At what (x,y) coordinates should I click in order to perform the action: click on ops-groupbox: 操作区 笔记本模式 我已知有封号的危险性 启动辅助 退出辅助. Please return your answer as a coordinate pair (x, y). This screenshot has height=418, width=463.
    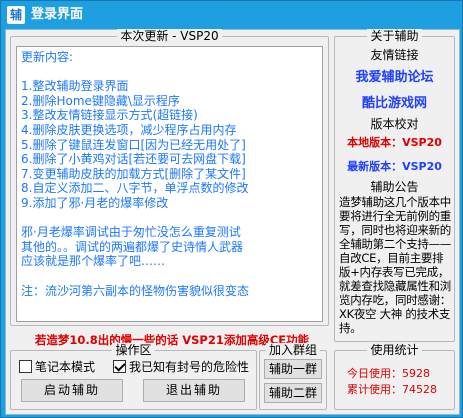
    Looking at the image, I should click on (133, 376).